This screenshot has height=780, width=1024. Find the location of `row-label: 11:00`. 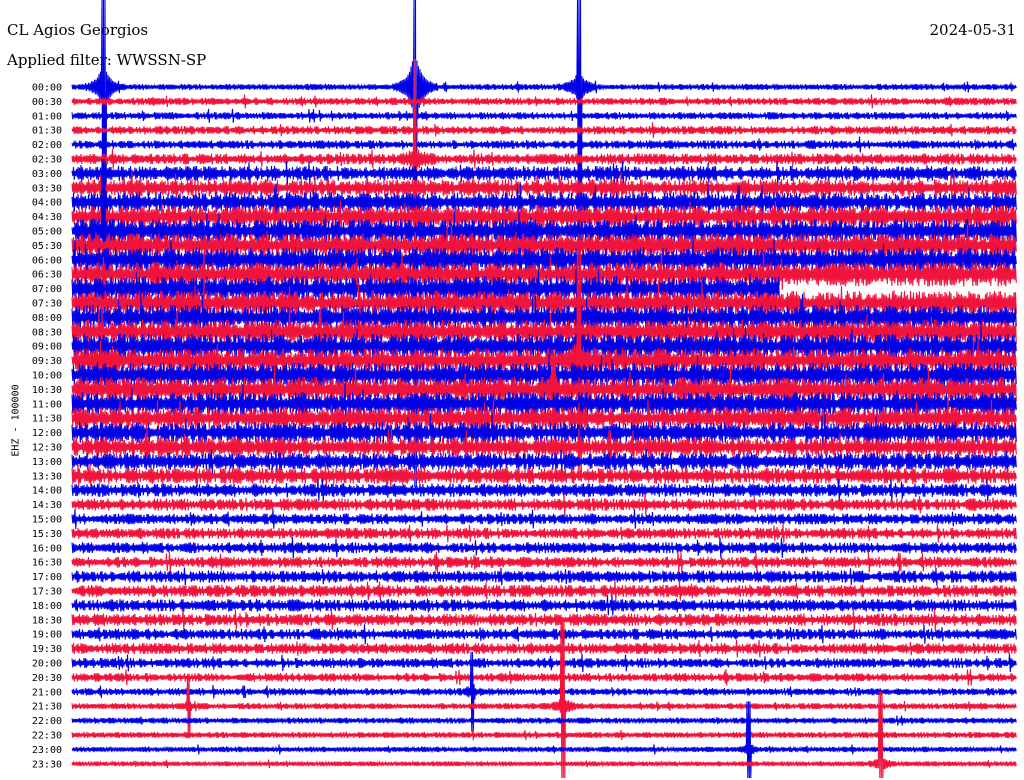

row-label: 11:00 is located at coordinates (47, 404).